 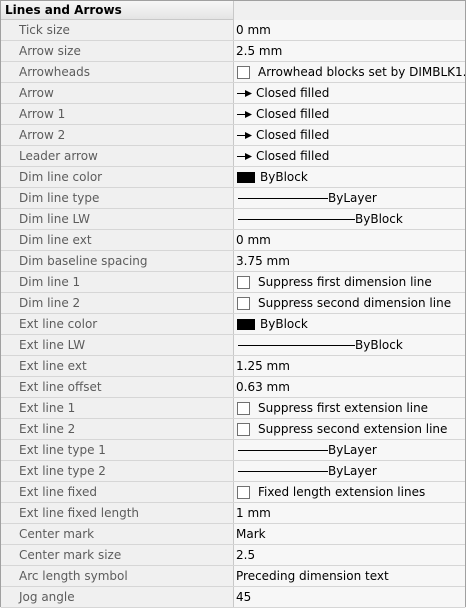 I want to click on property-value: 1 mm, so click(x=349, y=513).